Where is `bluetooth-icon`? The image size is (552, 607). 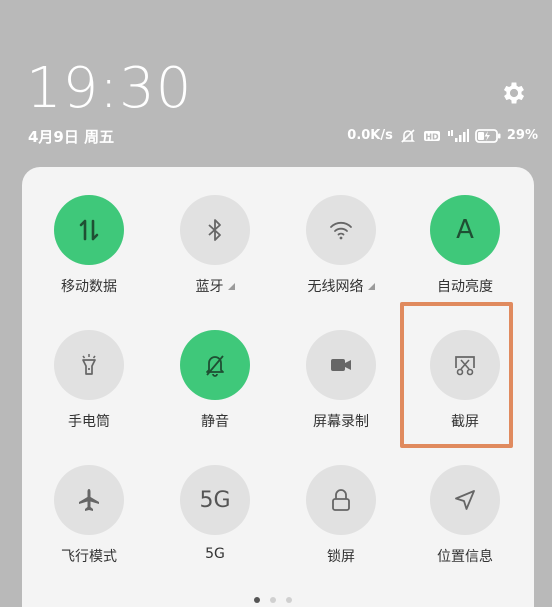
bluetooth-icon is located at coordinates (214, 230).